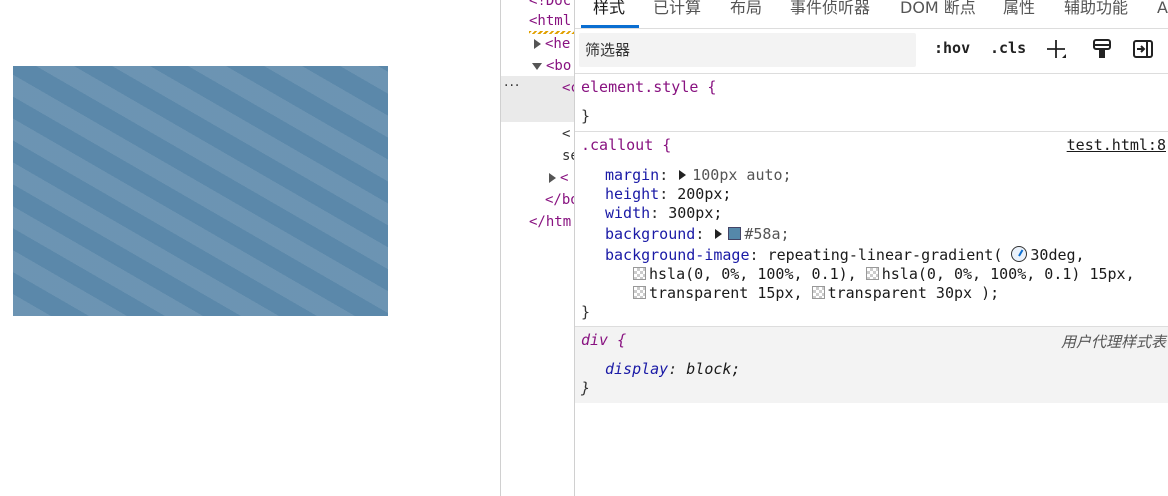  I want to click on tab-styles: 样式, so click(609, 10).